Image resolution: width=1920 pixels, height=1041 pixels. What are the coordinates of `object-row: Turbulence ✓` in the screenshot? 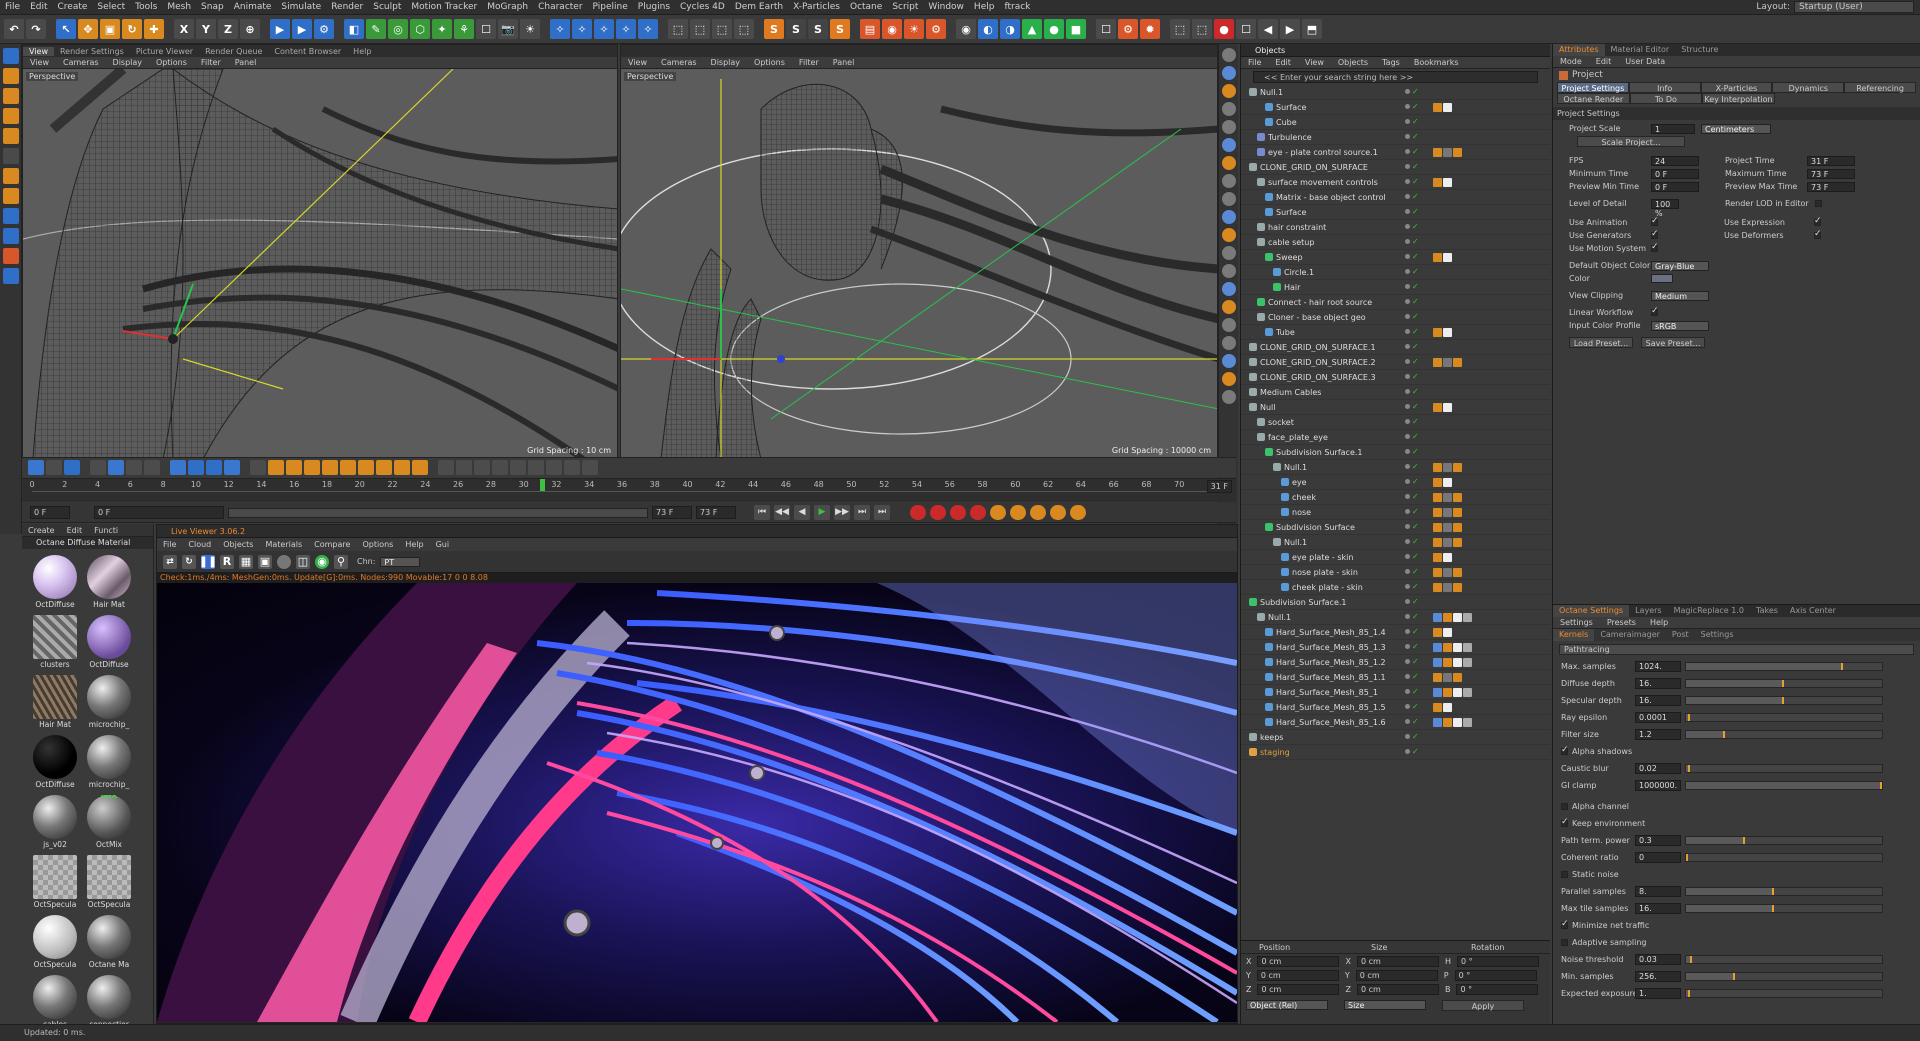 It's located at (1395, 137).